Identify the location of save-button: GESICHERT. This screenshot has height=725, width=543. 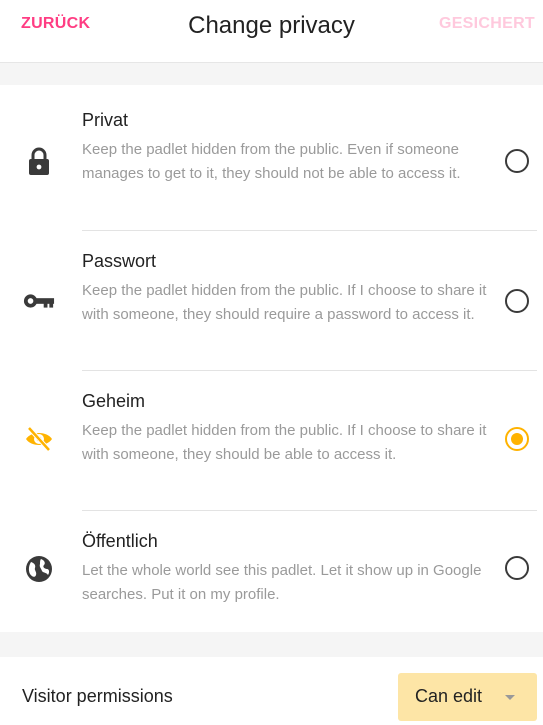
(486, 23).